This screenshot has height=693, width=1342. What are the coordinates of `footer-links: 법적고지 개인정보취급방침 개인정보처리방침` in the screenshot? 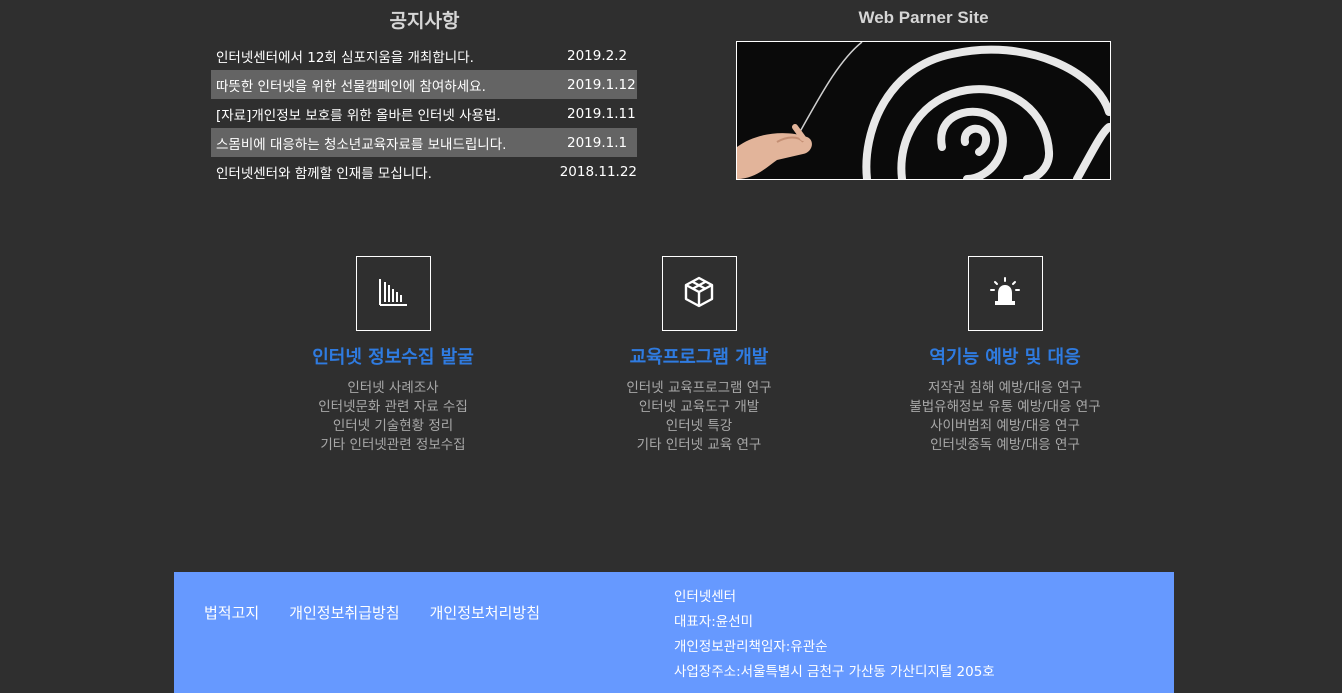 It's located at (372, 612).